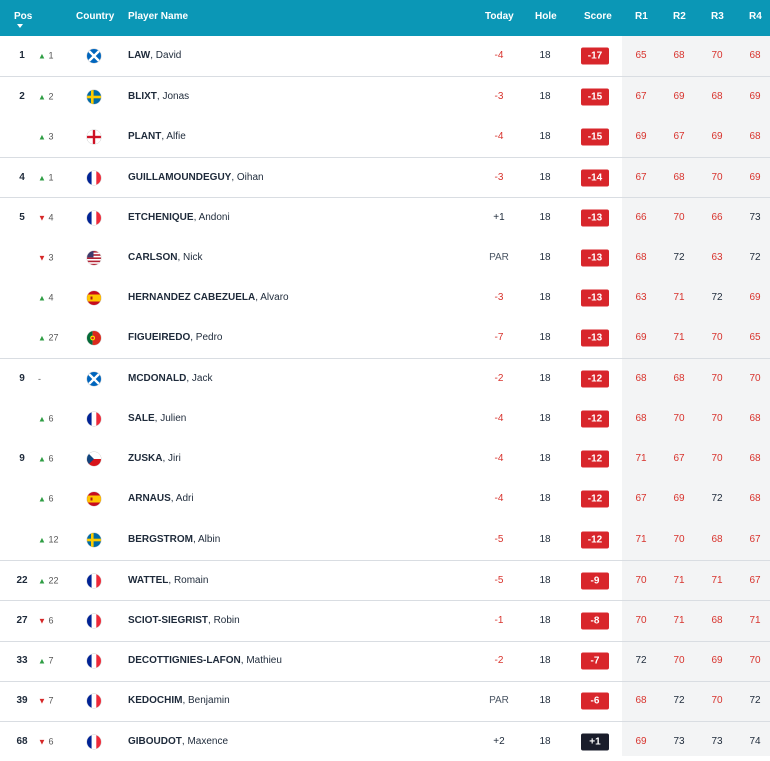 This screenshot has width=770, height=761. I want to click on sweden-flag-icon, so click(94, 539).